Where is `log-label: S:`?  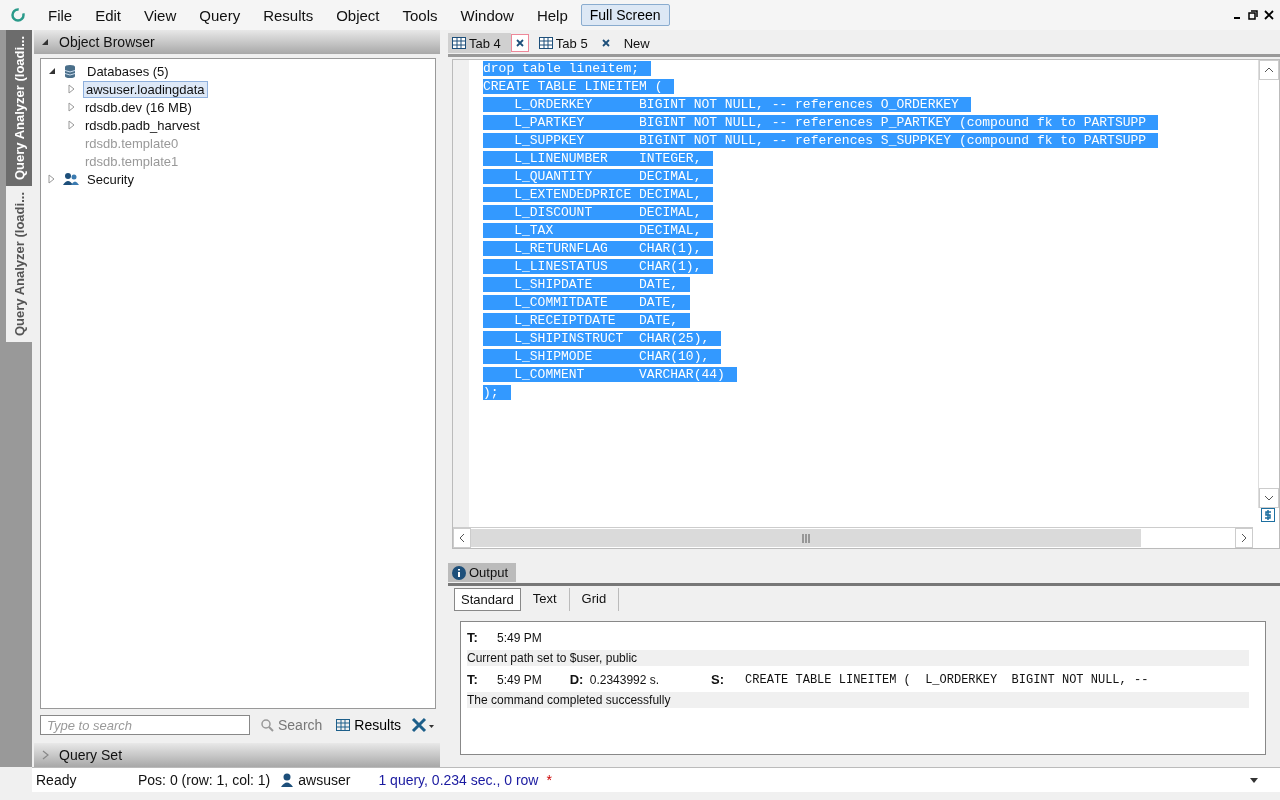
log-label: S: is located at coordinates (718, 679).